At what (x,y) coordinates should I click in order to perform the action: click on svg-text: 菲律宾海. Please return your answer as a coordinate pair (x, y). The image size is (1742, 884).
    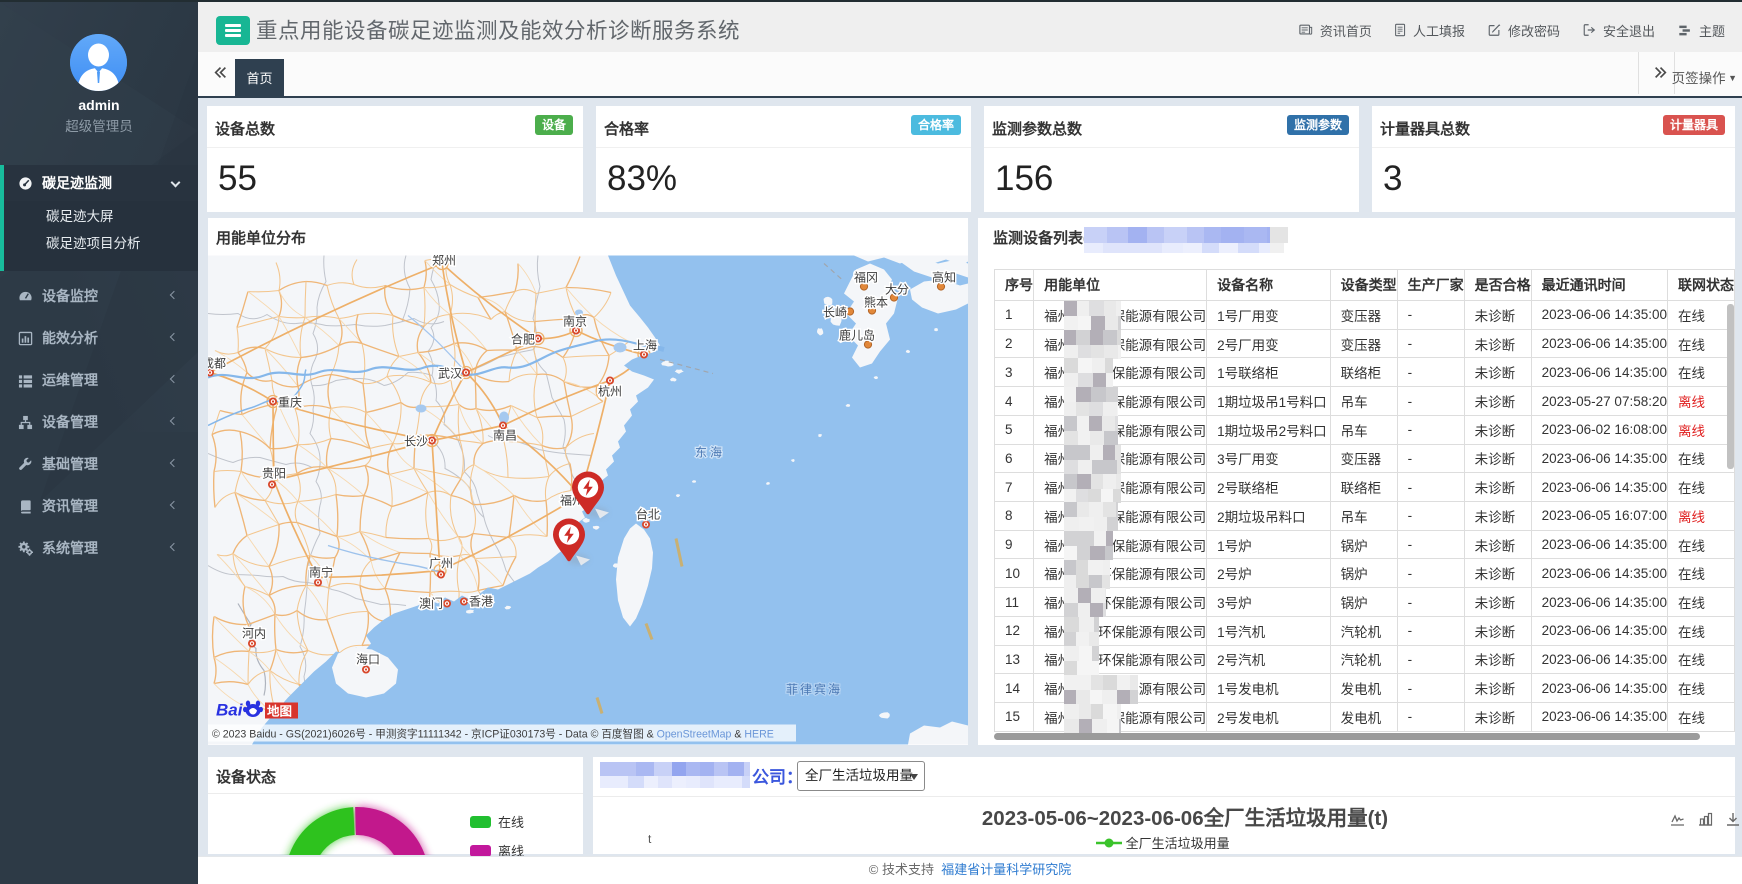
    Looking at the image, I should click on (814, 689).